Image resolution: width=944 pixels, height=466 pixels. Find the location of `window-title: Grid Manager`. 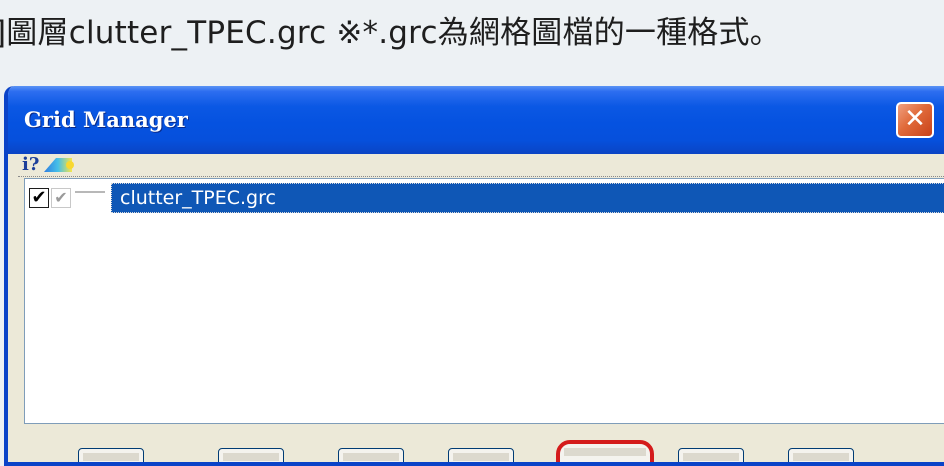

window-title: Grid Manager is located at coordinates (106, 119).